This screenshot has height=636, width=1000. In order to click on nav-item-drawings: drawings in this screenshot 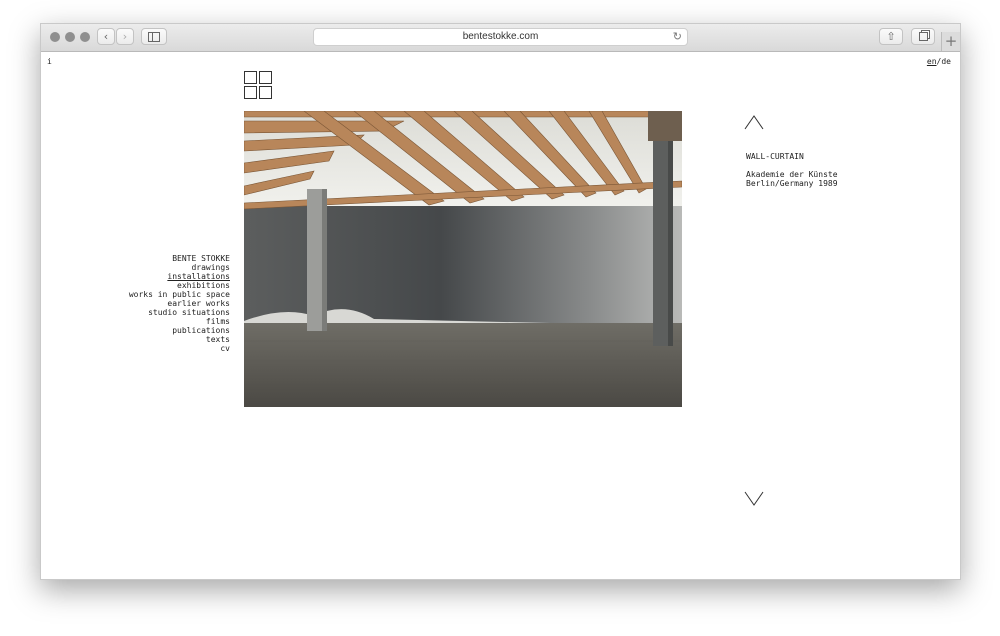, I will do `click(179, 267)`.